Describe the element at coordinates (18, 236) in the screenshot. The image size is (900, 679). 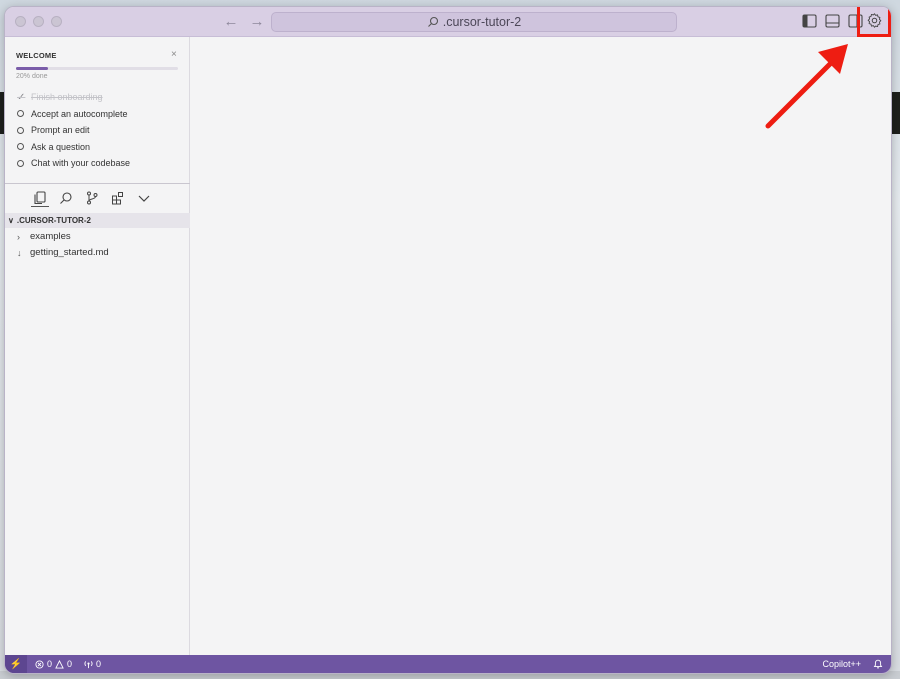
I see `chevron-right-icon: ›` at that location.